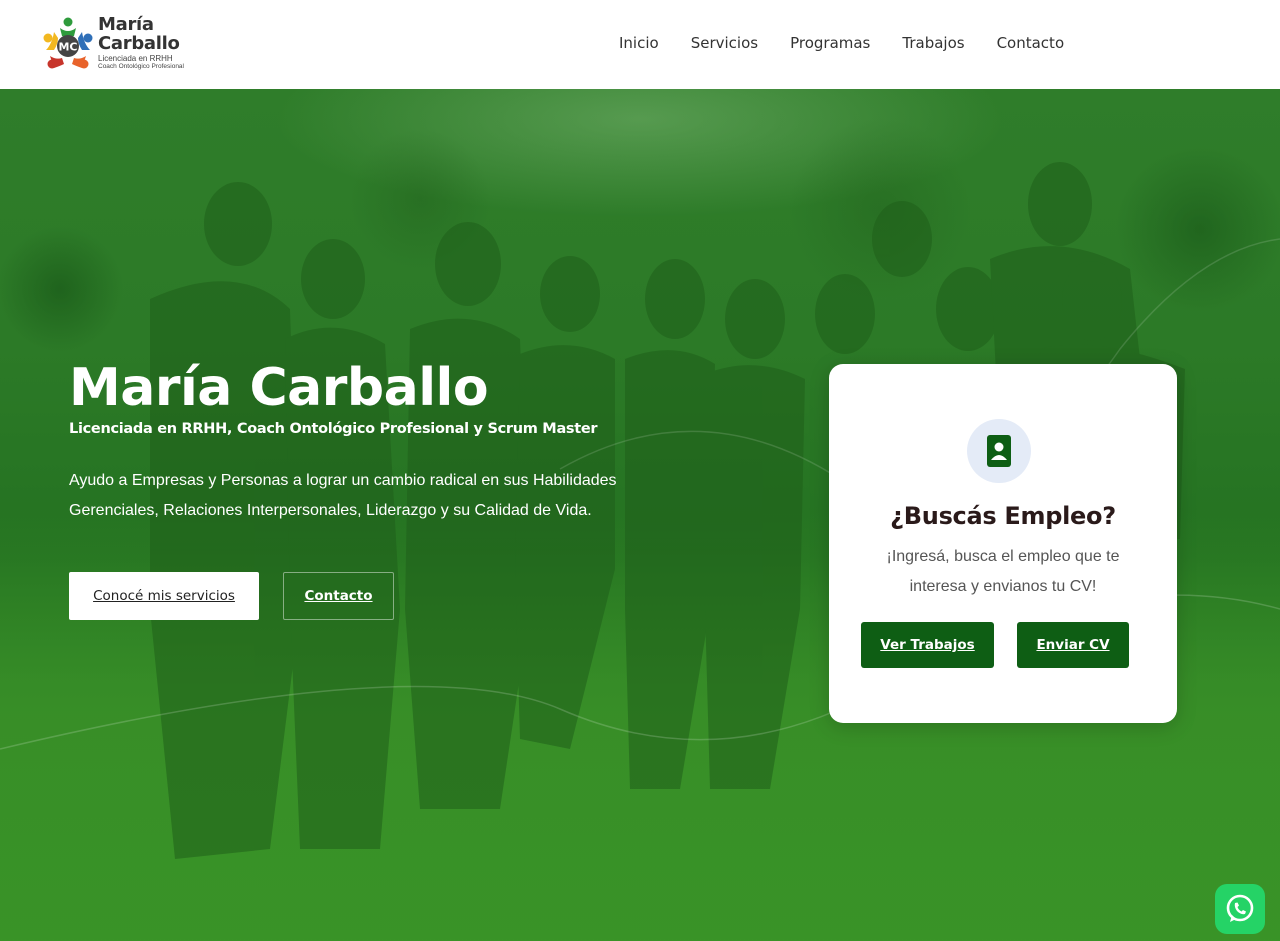 The height and width of the screenshot is (941, 1280). What do you see at coordinates (279, 388) in the screenshot?
I see `hero-title: María Carballo` at bounding box center [279, 388].